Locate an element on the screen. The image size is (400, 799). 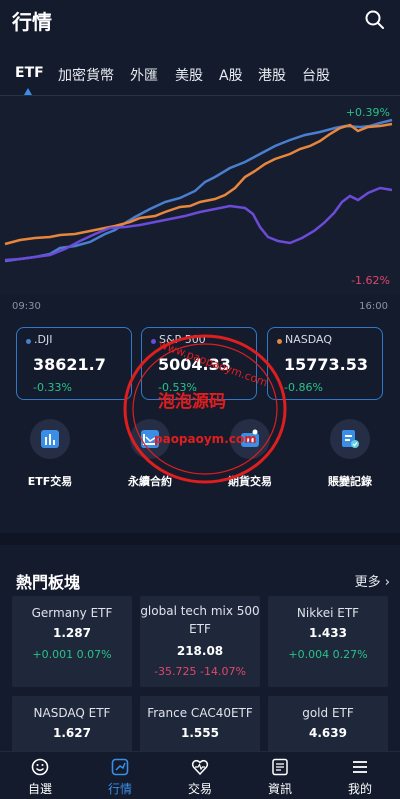
hot-card-france-cac40: France CAC40ETF 1.555 is located at coordinates (200, 726).